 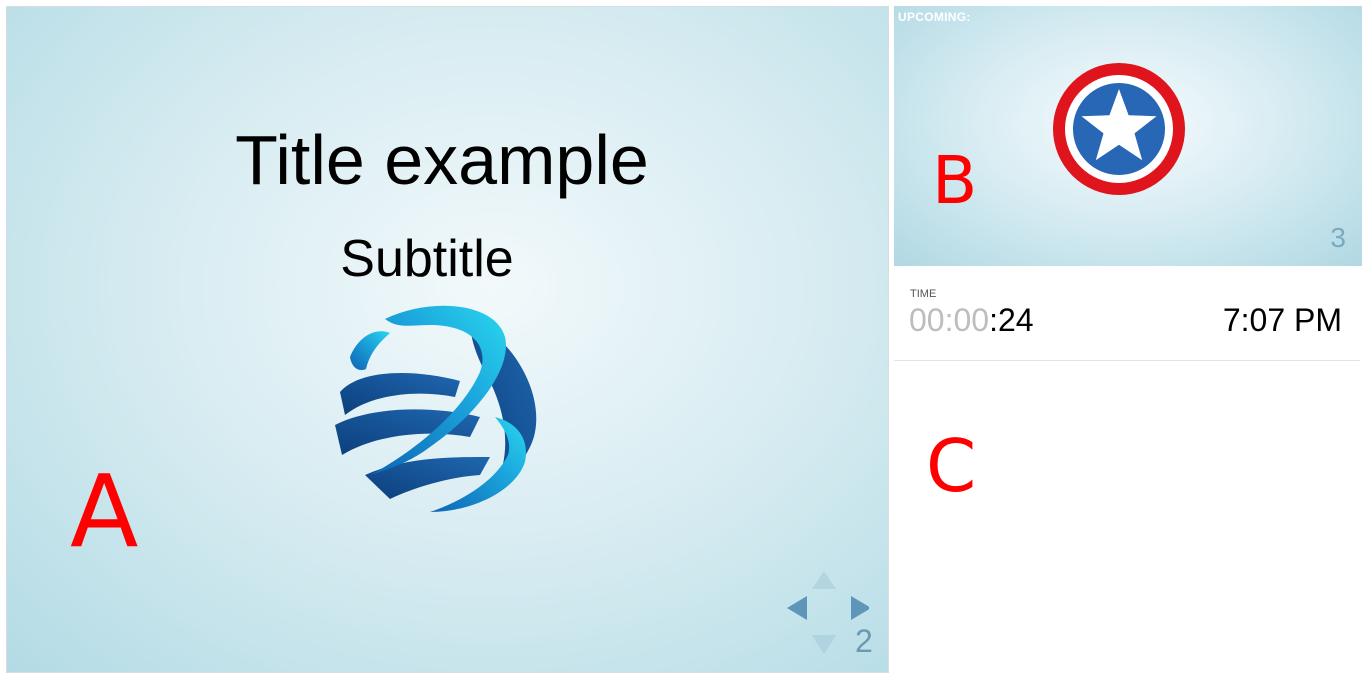 I want to click on nav-left-icon, so click(x=797, y=608).